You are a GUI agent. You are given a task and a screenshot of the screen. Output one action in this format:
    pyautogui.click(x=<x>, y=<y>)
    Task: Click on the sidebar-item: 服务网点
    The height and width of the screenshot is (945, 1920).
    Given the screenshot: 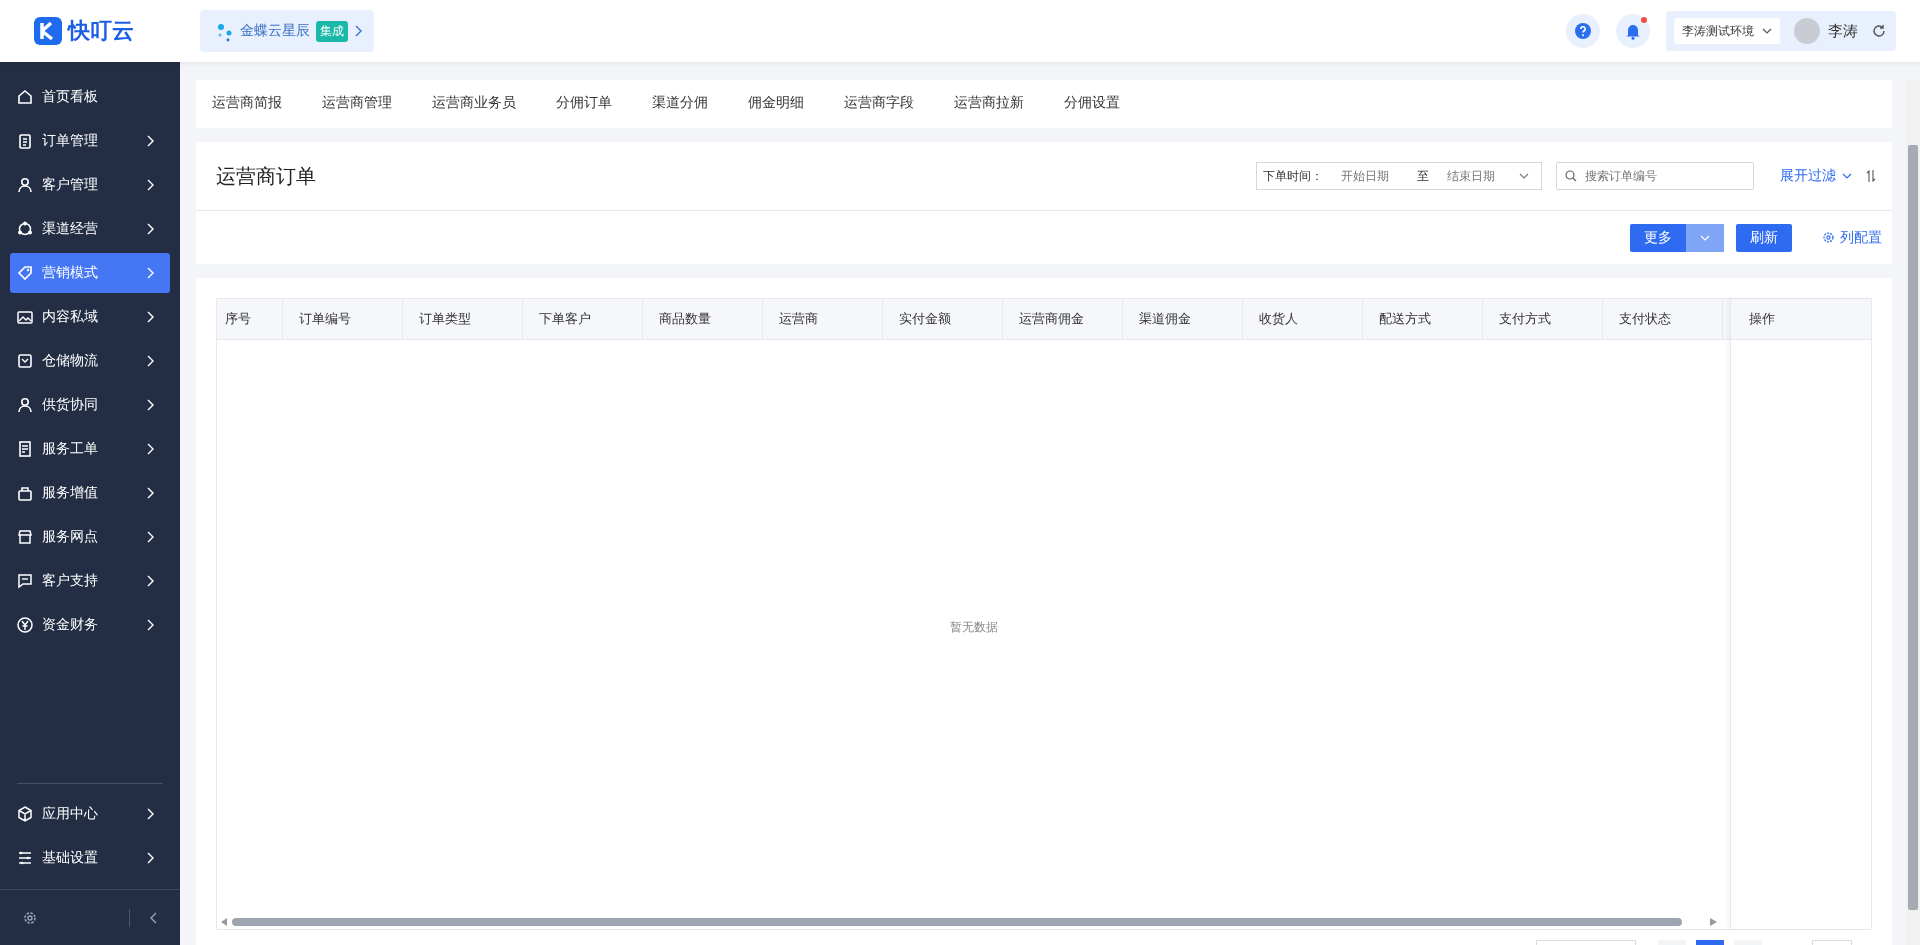 What is the action you would take?
    pyautogui.click(x=90, y=537)
    